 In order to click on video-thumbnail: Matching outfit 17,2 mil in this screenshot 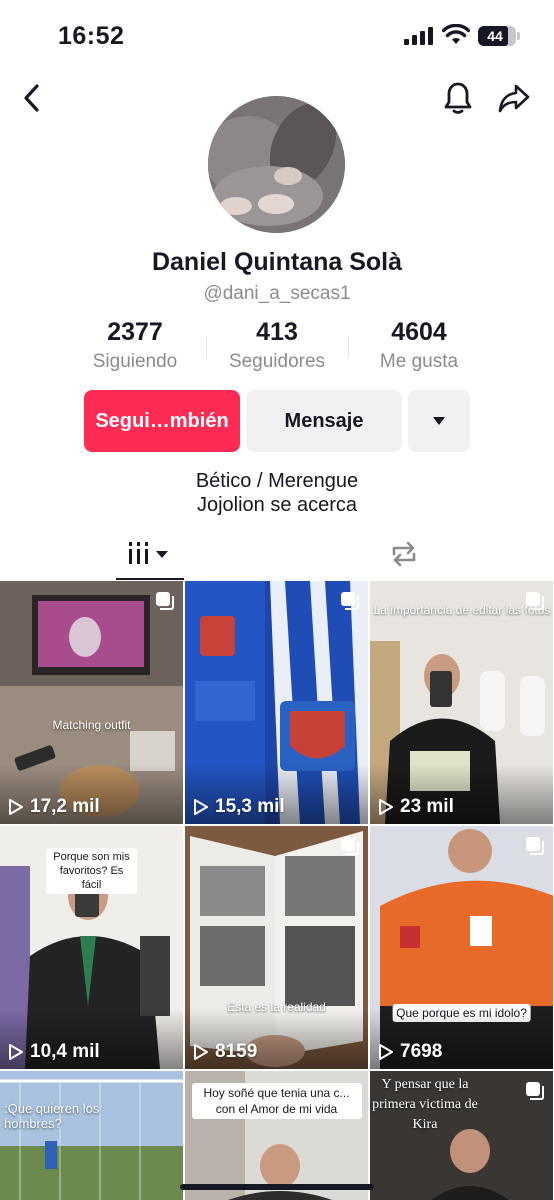, I will do `click(91, 702)`.